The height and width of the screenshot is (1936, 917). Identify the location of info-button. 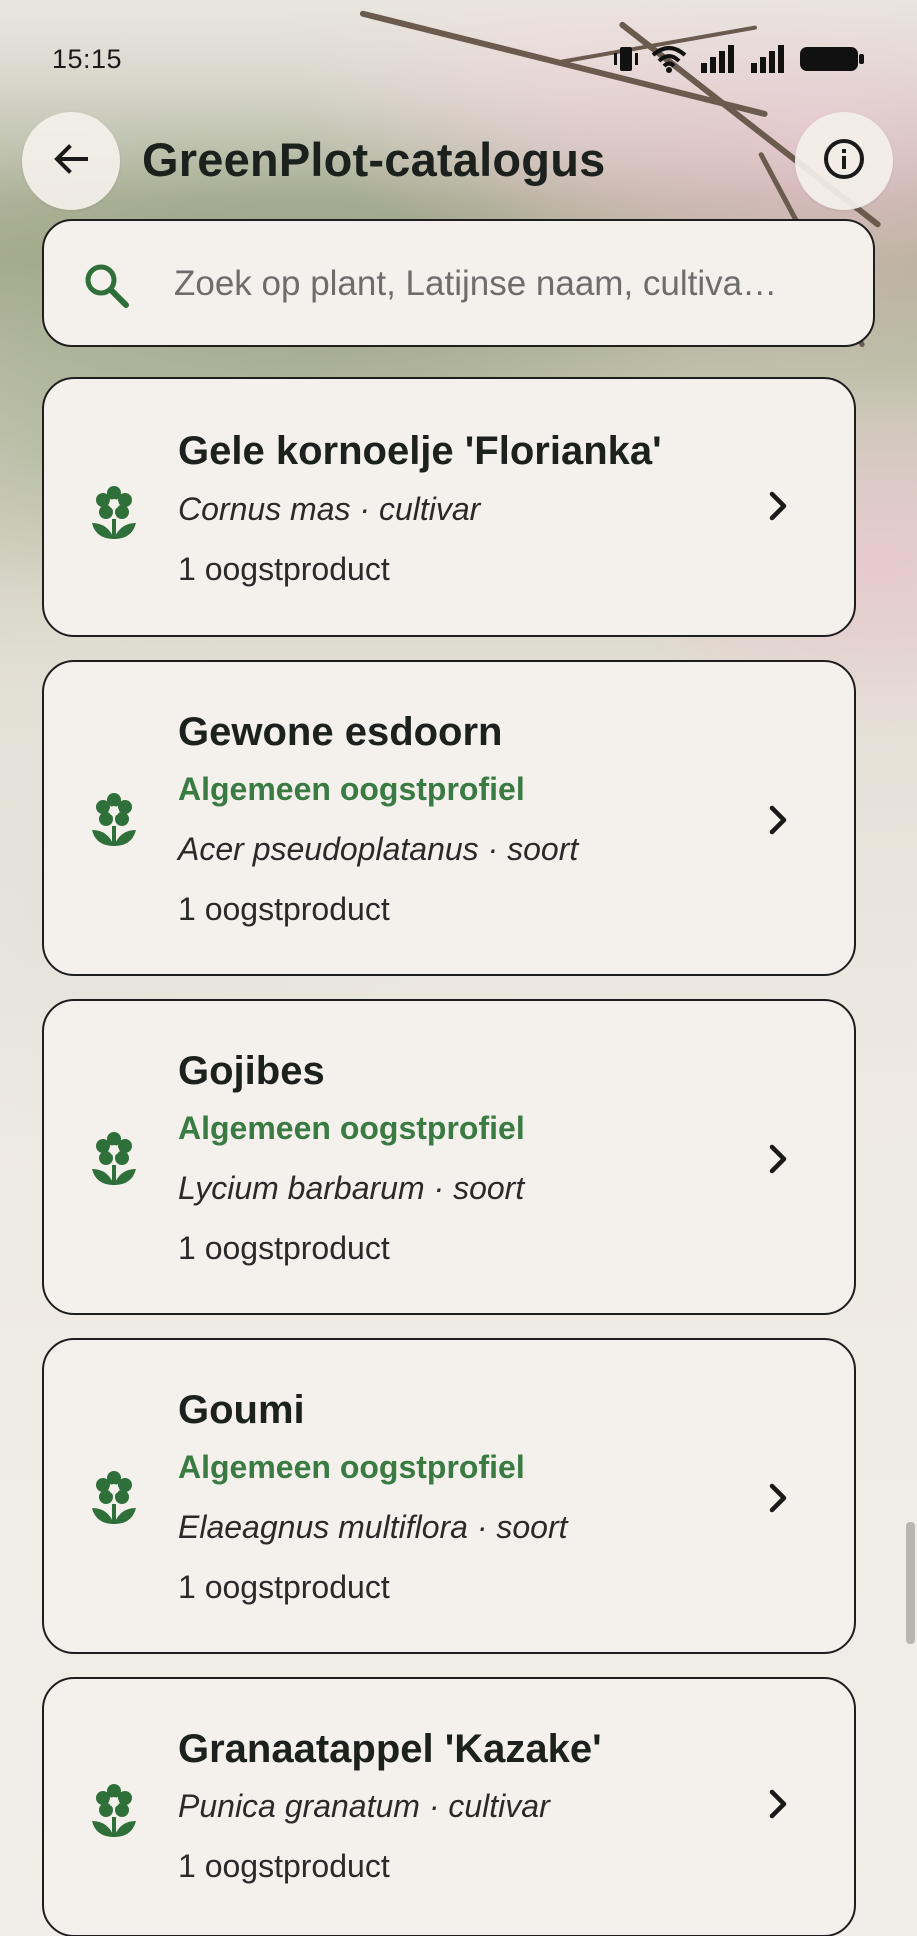
(844, 161).